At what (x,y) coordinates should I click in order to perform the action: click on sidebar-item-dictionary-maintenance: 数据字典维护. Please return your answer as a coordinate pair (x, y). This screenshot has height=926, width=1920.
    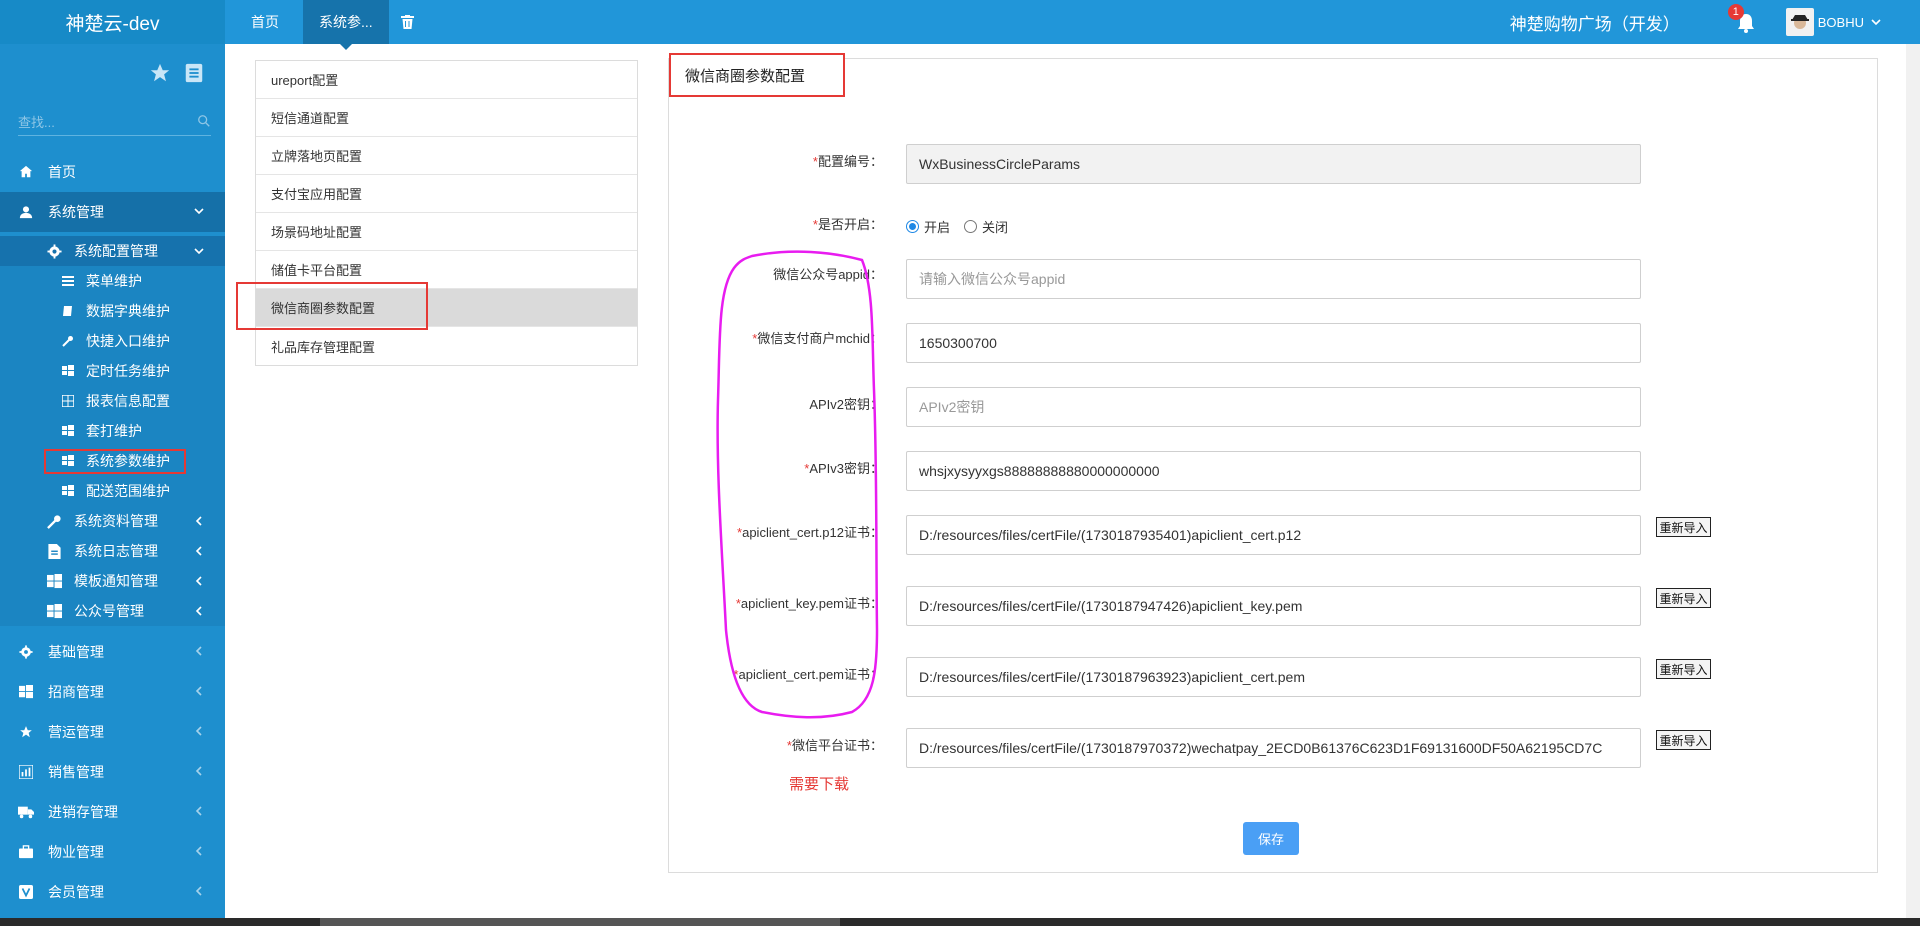
    Looking at the image, I should click on (112, 311).